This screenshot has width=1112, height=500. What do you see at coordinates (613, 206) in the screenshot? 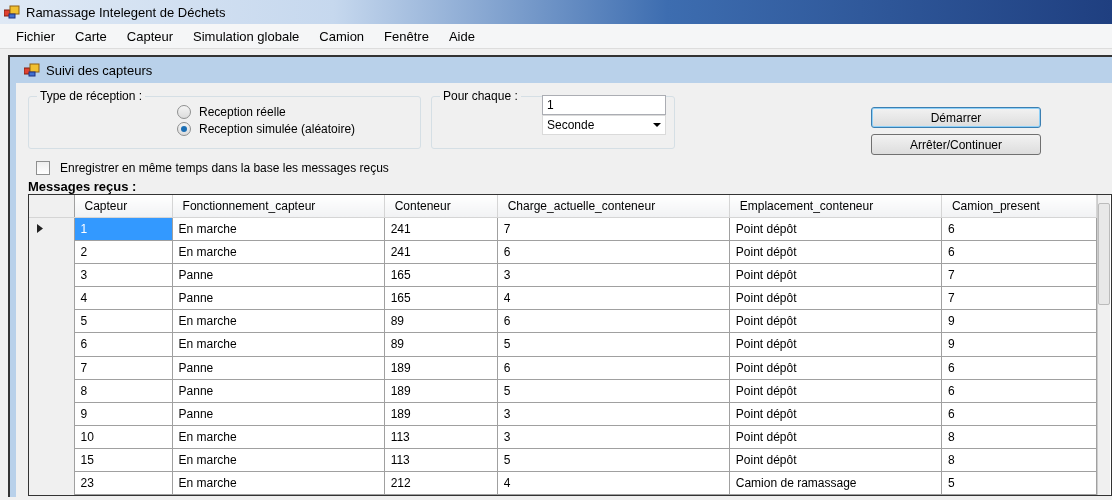
I see `column-header: Charge_actuelle_conteneur` at bounding box center [613, 206].